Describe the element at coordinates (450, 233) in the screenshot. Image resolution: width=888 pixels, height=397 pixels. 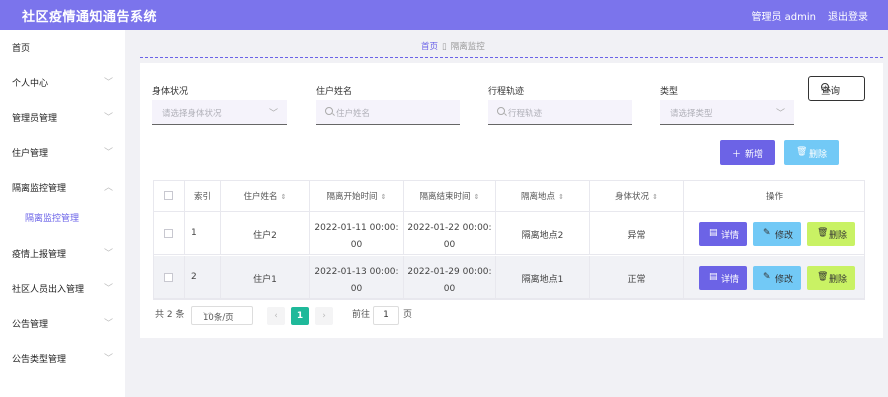
I see `end-cell: 2022-01-22 00:00: 00` at that location.